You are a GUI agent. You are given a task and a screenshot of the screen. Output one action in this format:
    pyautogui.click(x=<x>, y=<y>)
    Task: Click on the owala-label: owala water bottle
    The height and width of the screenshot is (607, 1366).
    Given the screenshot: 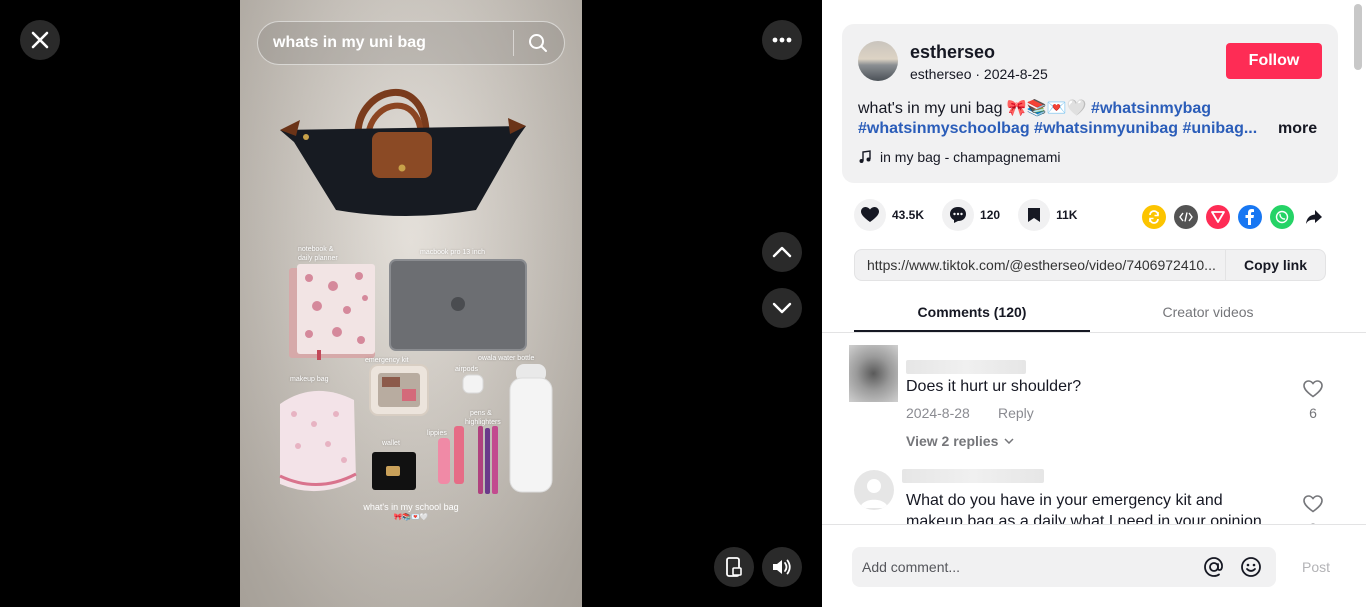 What is the action you would take?
    pyautogui.click(x=506, y=358)
    